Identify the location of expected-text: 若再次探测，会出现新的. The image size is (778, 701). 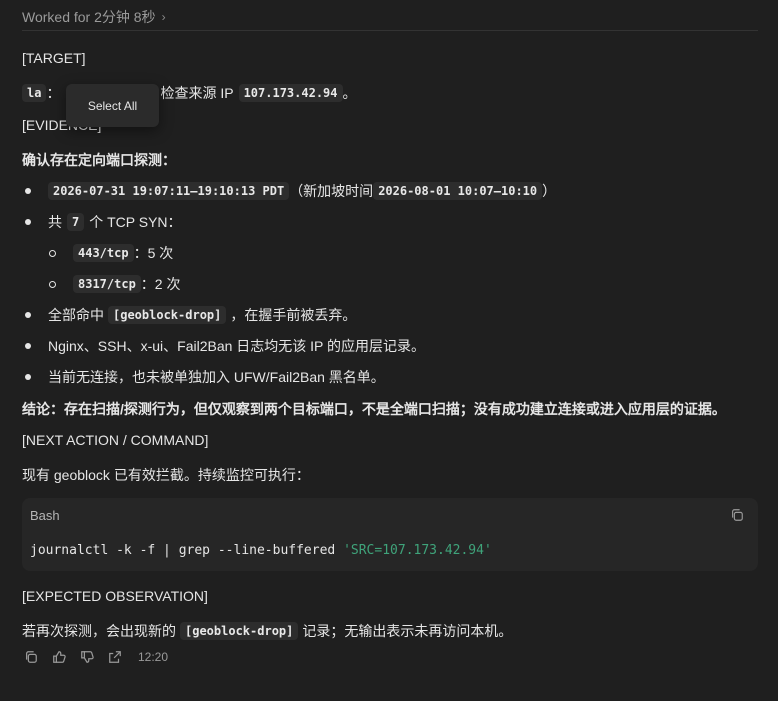
(99, 631).